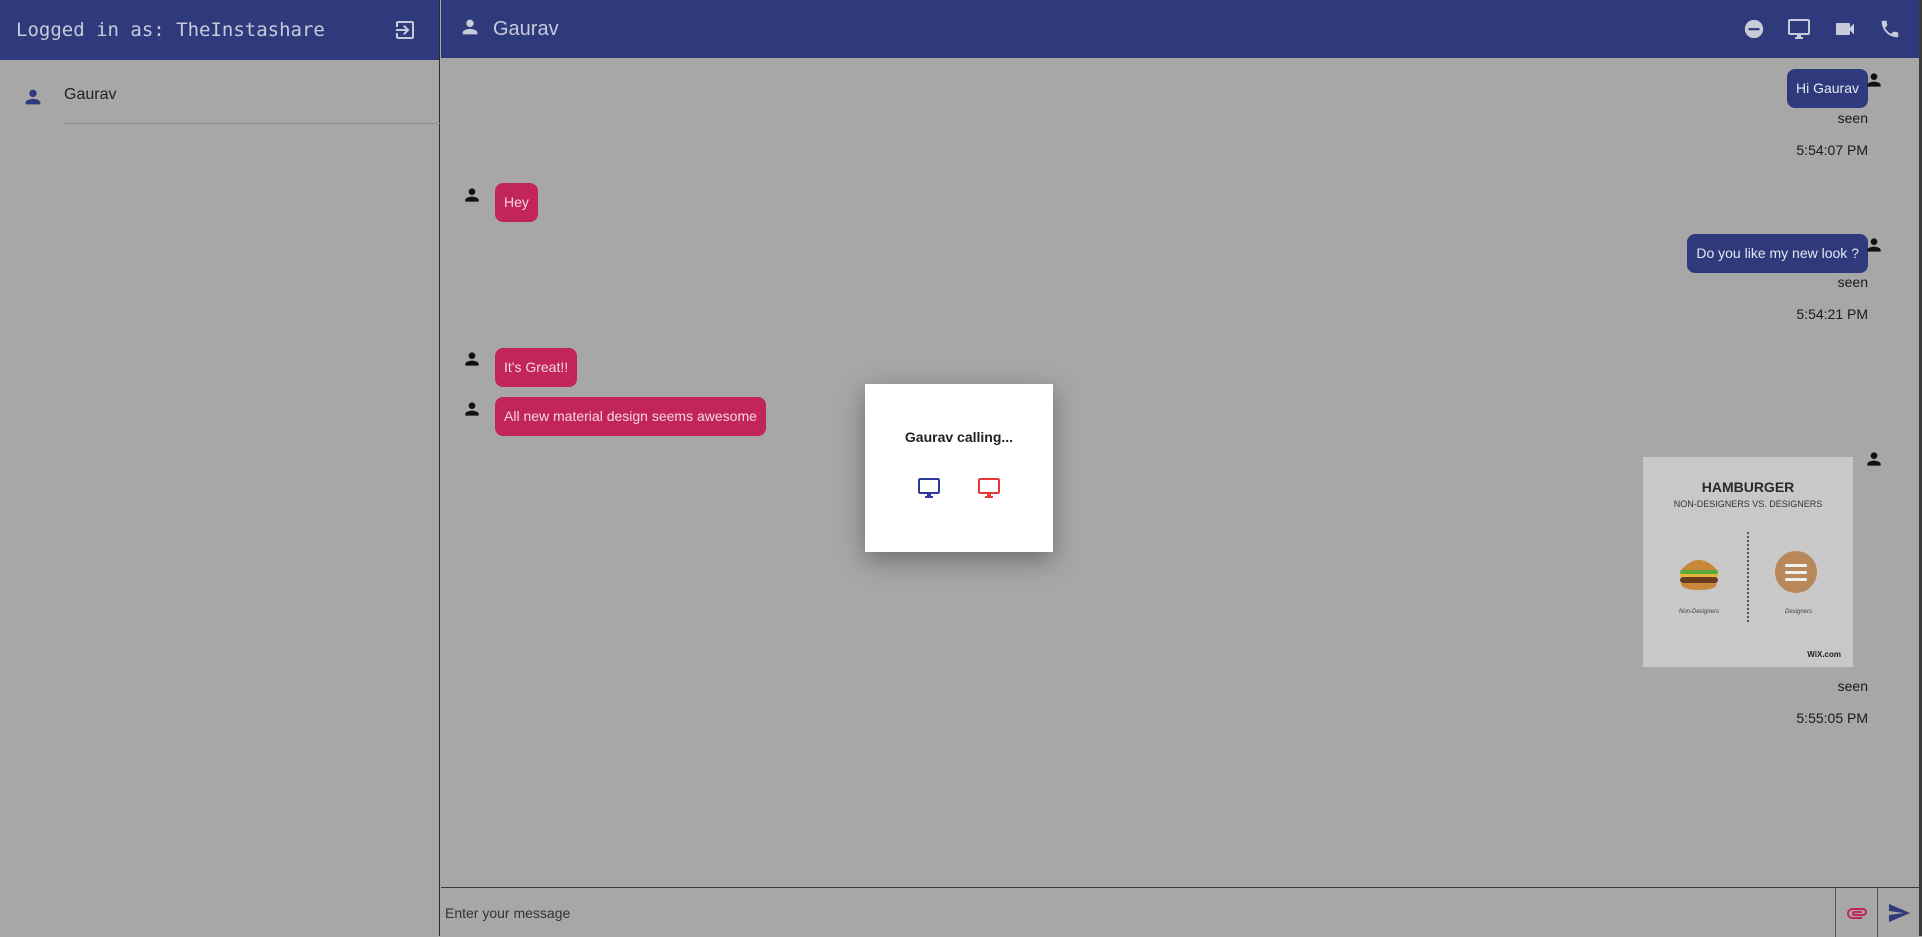  Describe the element at coordinates (959, 488) in the screenshot. I see `call-buttons` at that location.